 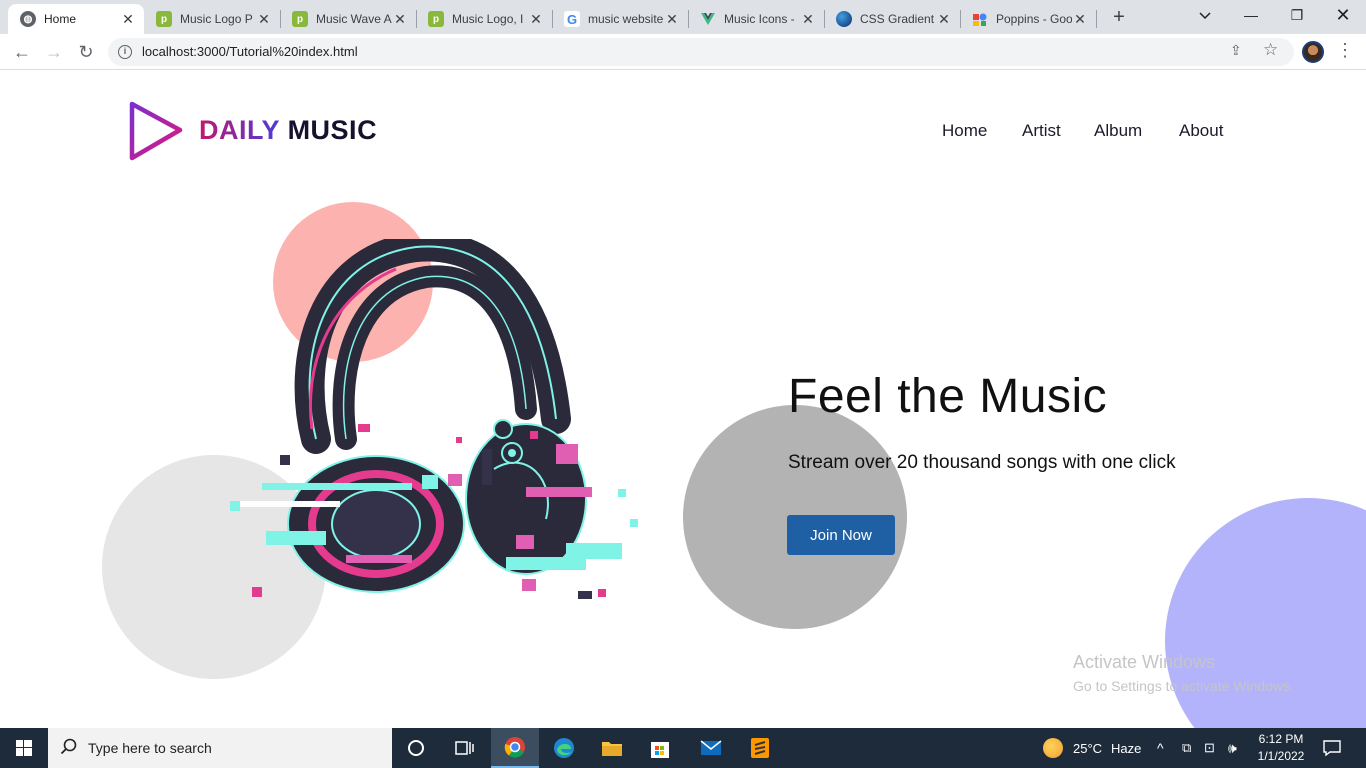 I want to click on restore-button: ❐, so click(x=1297, y=17).